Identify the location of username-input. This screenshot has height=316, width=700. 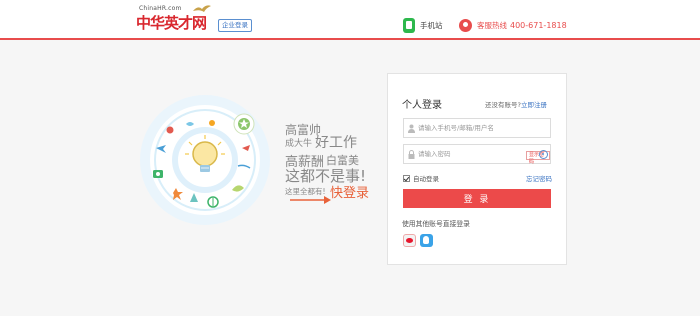
(465, 128).